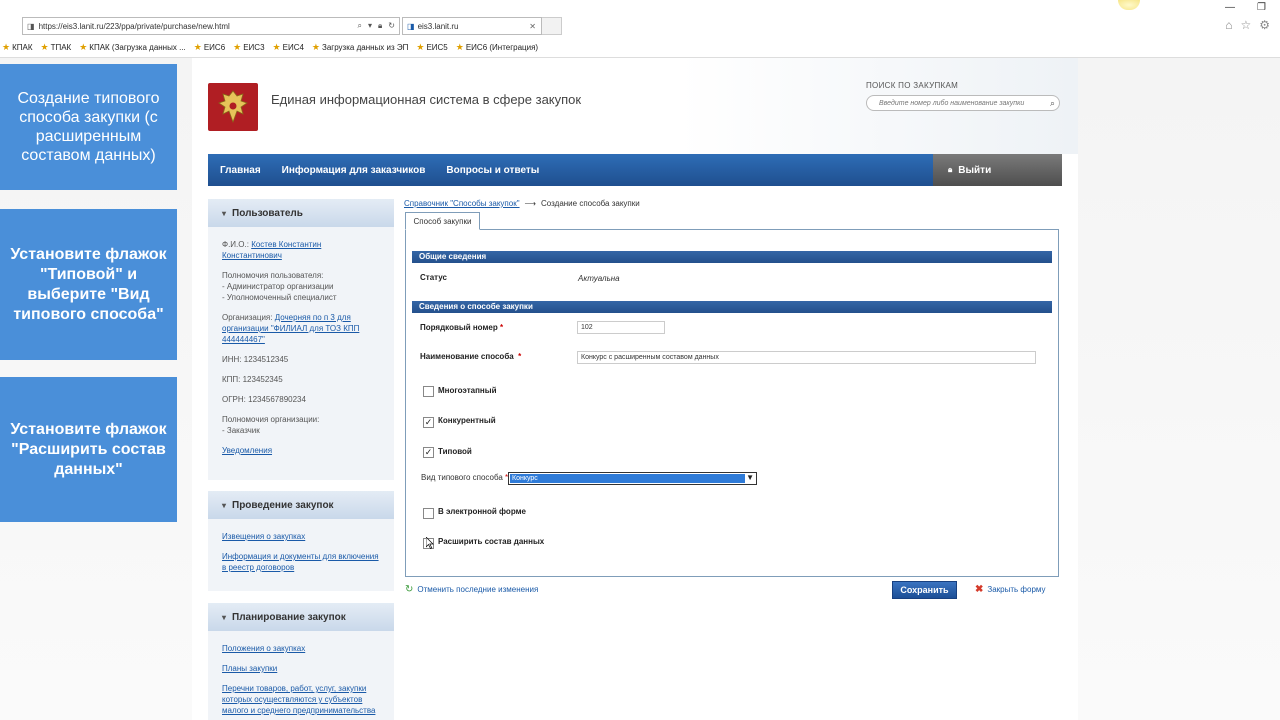  Describe the element at coordinates (627, 478) in the screenshot. I see `type-select-value: Конкурс` at that location.